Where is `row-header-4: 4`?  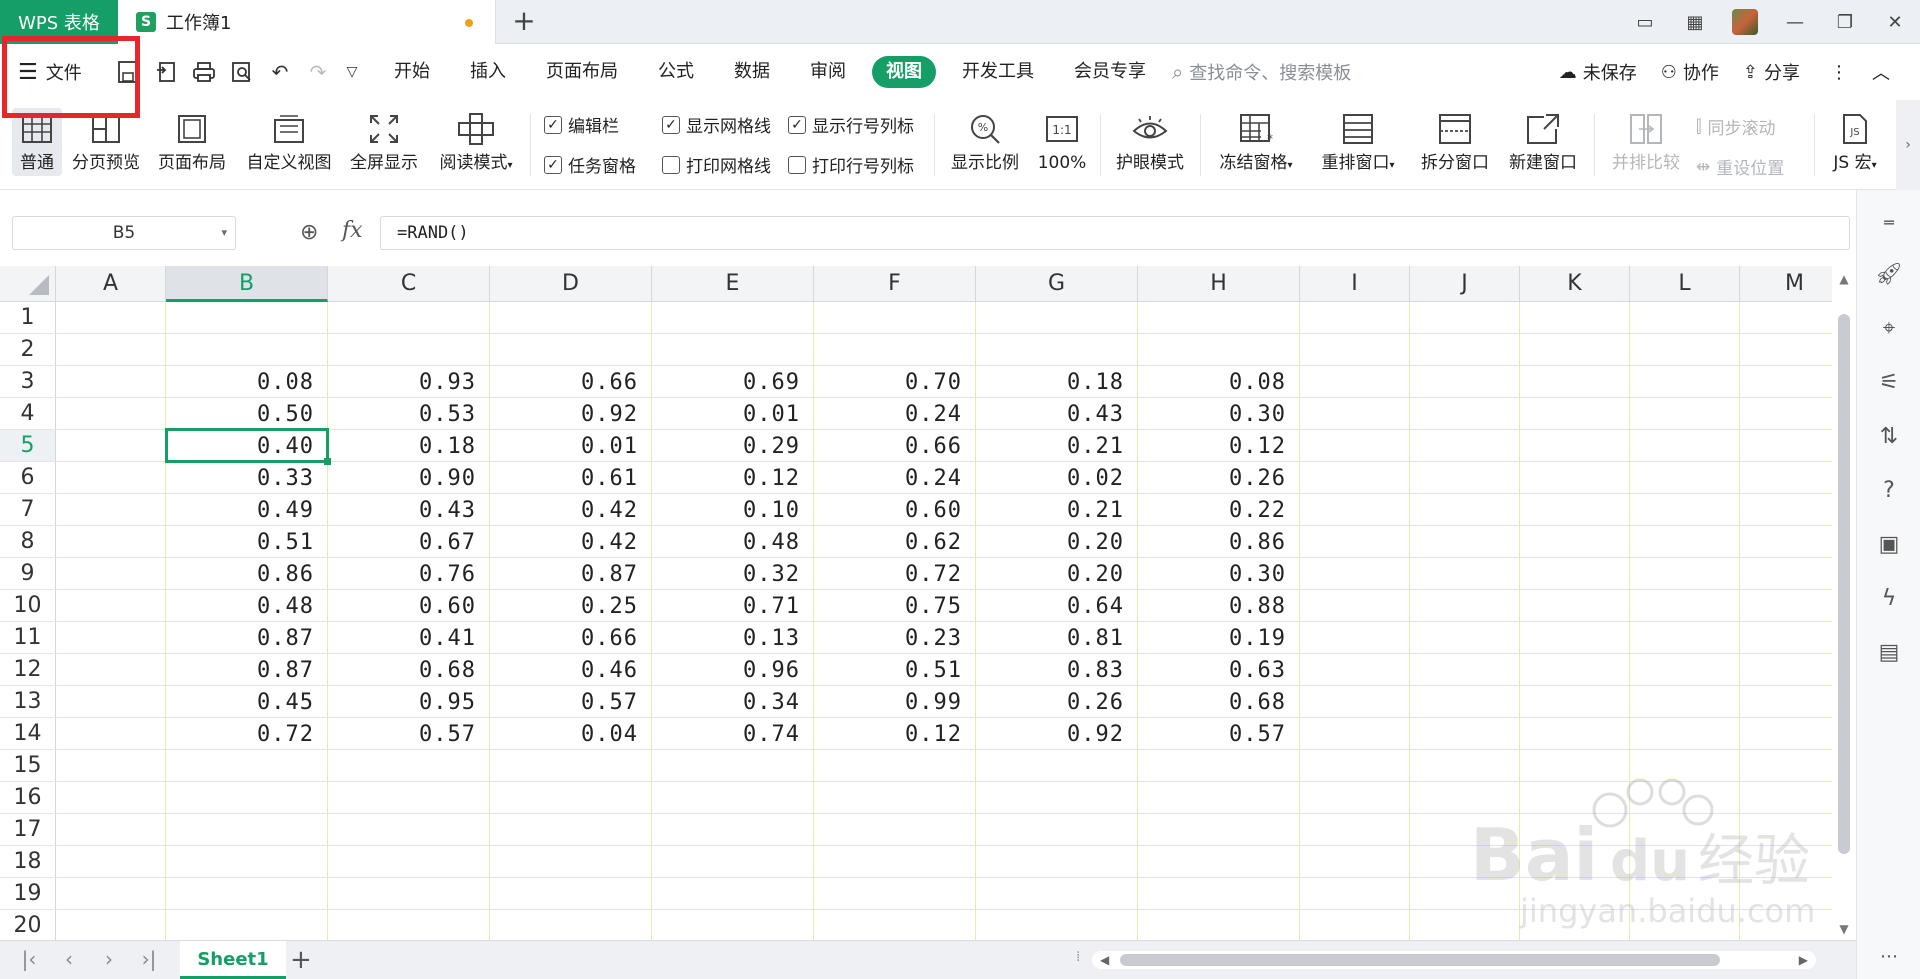
row-header-4: 4 is located at coordinates (28, 414).